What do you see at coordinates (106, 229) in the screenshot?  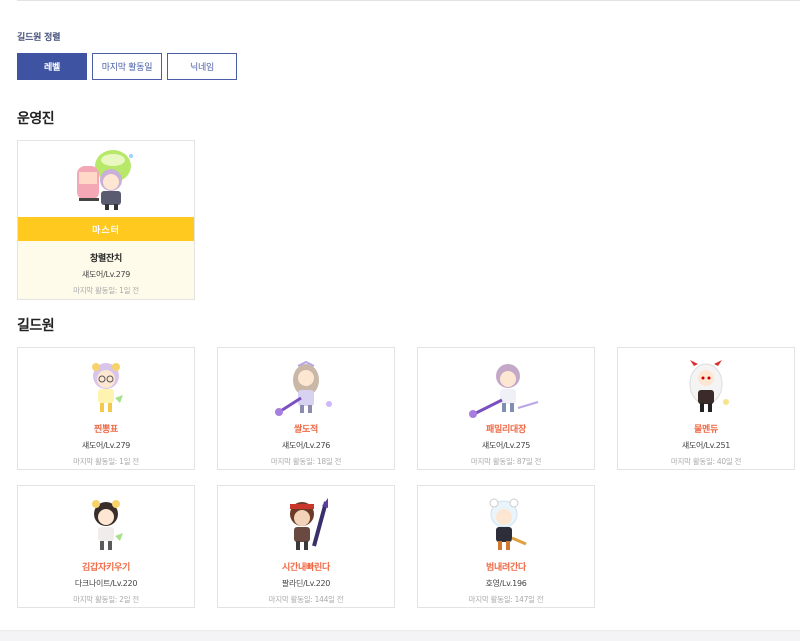 I see `master-badge: 마스터` at bounding box center [106, 229].